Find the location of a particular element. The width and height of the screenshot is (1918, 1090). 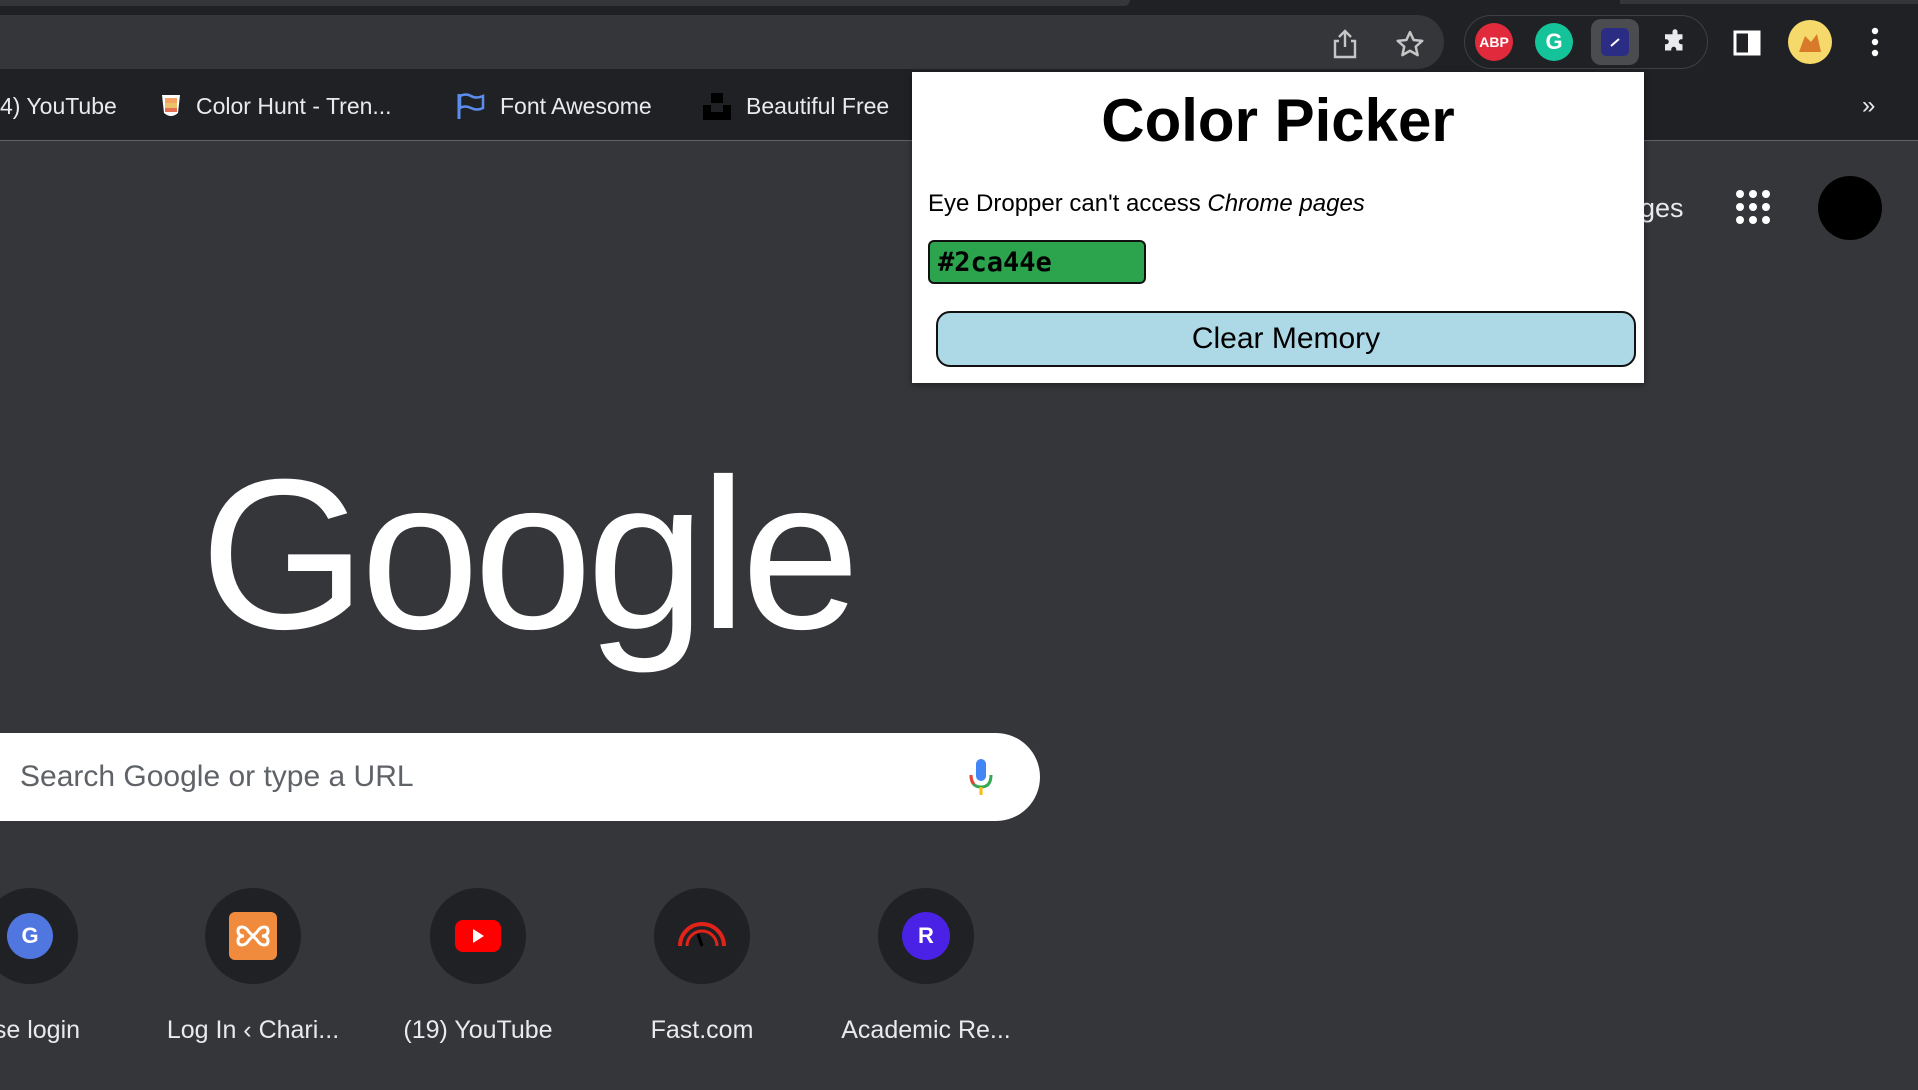

popup-title: Color Picker is located at coordinates (1278, 120).